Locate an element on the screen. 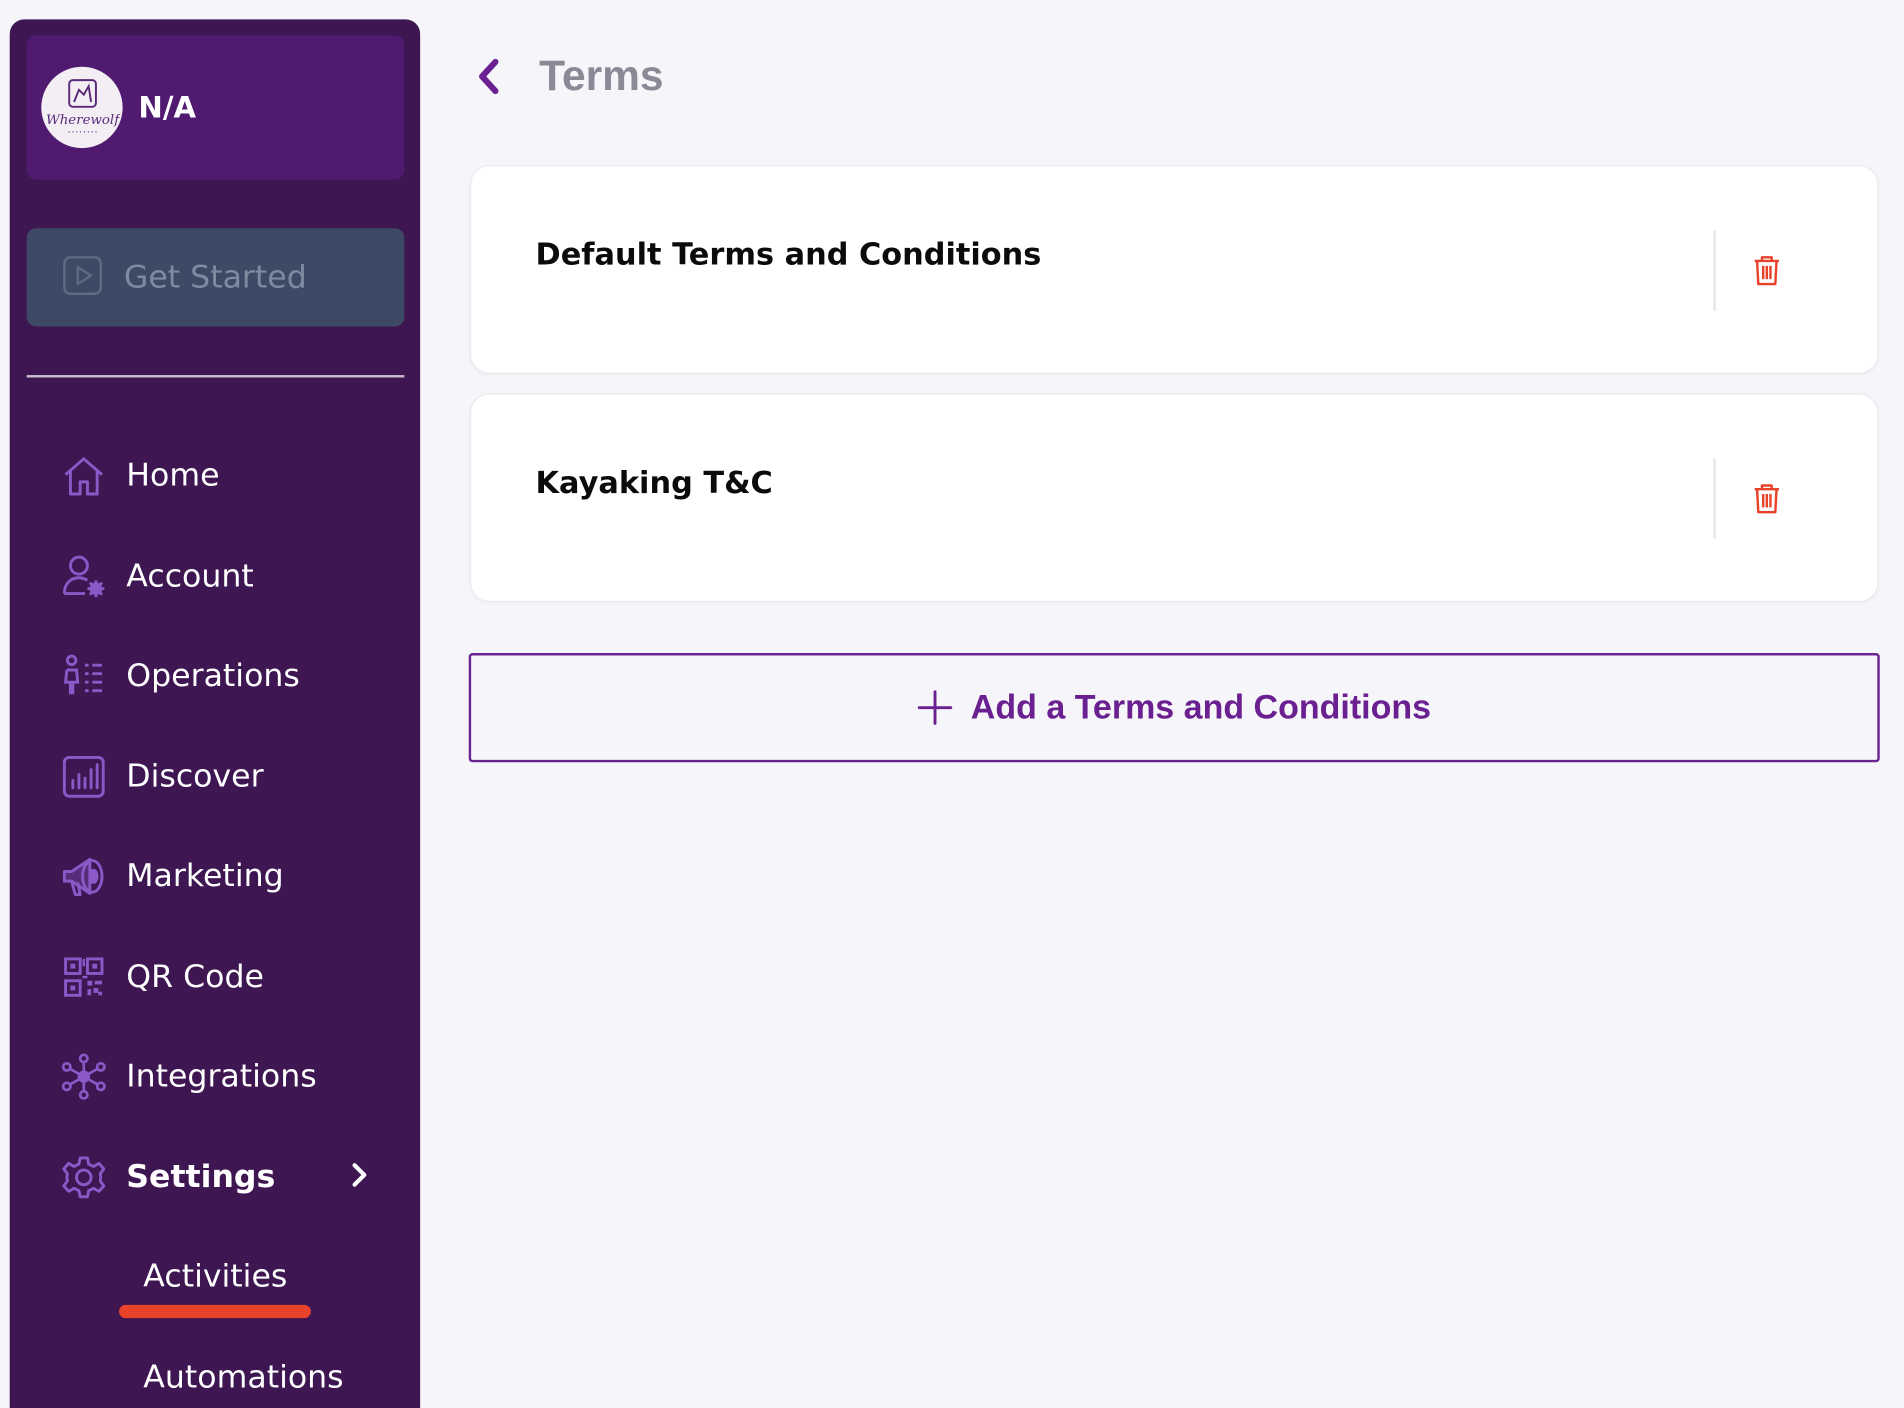 Image resolution: width=1904 pixels, height=1408 pixels. sidebar-item-qr-code: QR Code is located at coordinates (215, 977).